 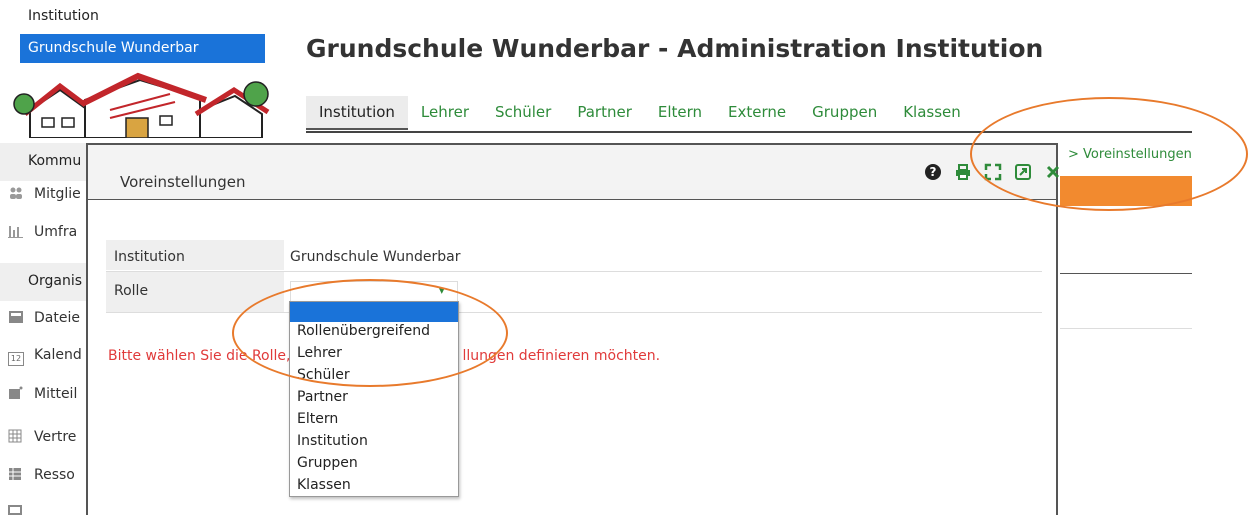 I want to click on sidebar-item-label: Umfra, so click(x=56, y=232).